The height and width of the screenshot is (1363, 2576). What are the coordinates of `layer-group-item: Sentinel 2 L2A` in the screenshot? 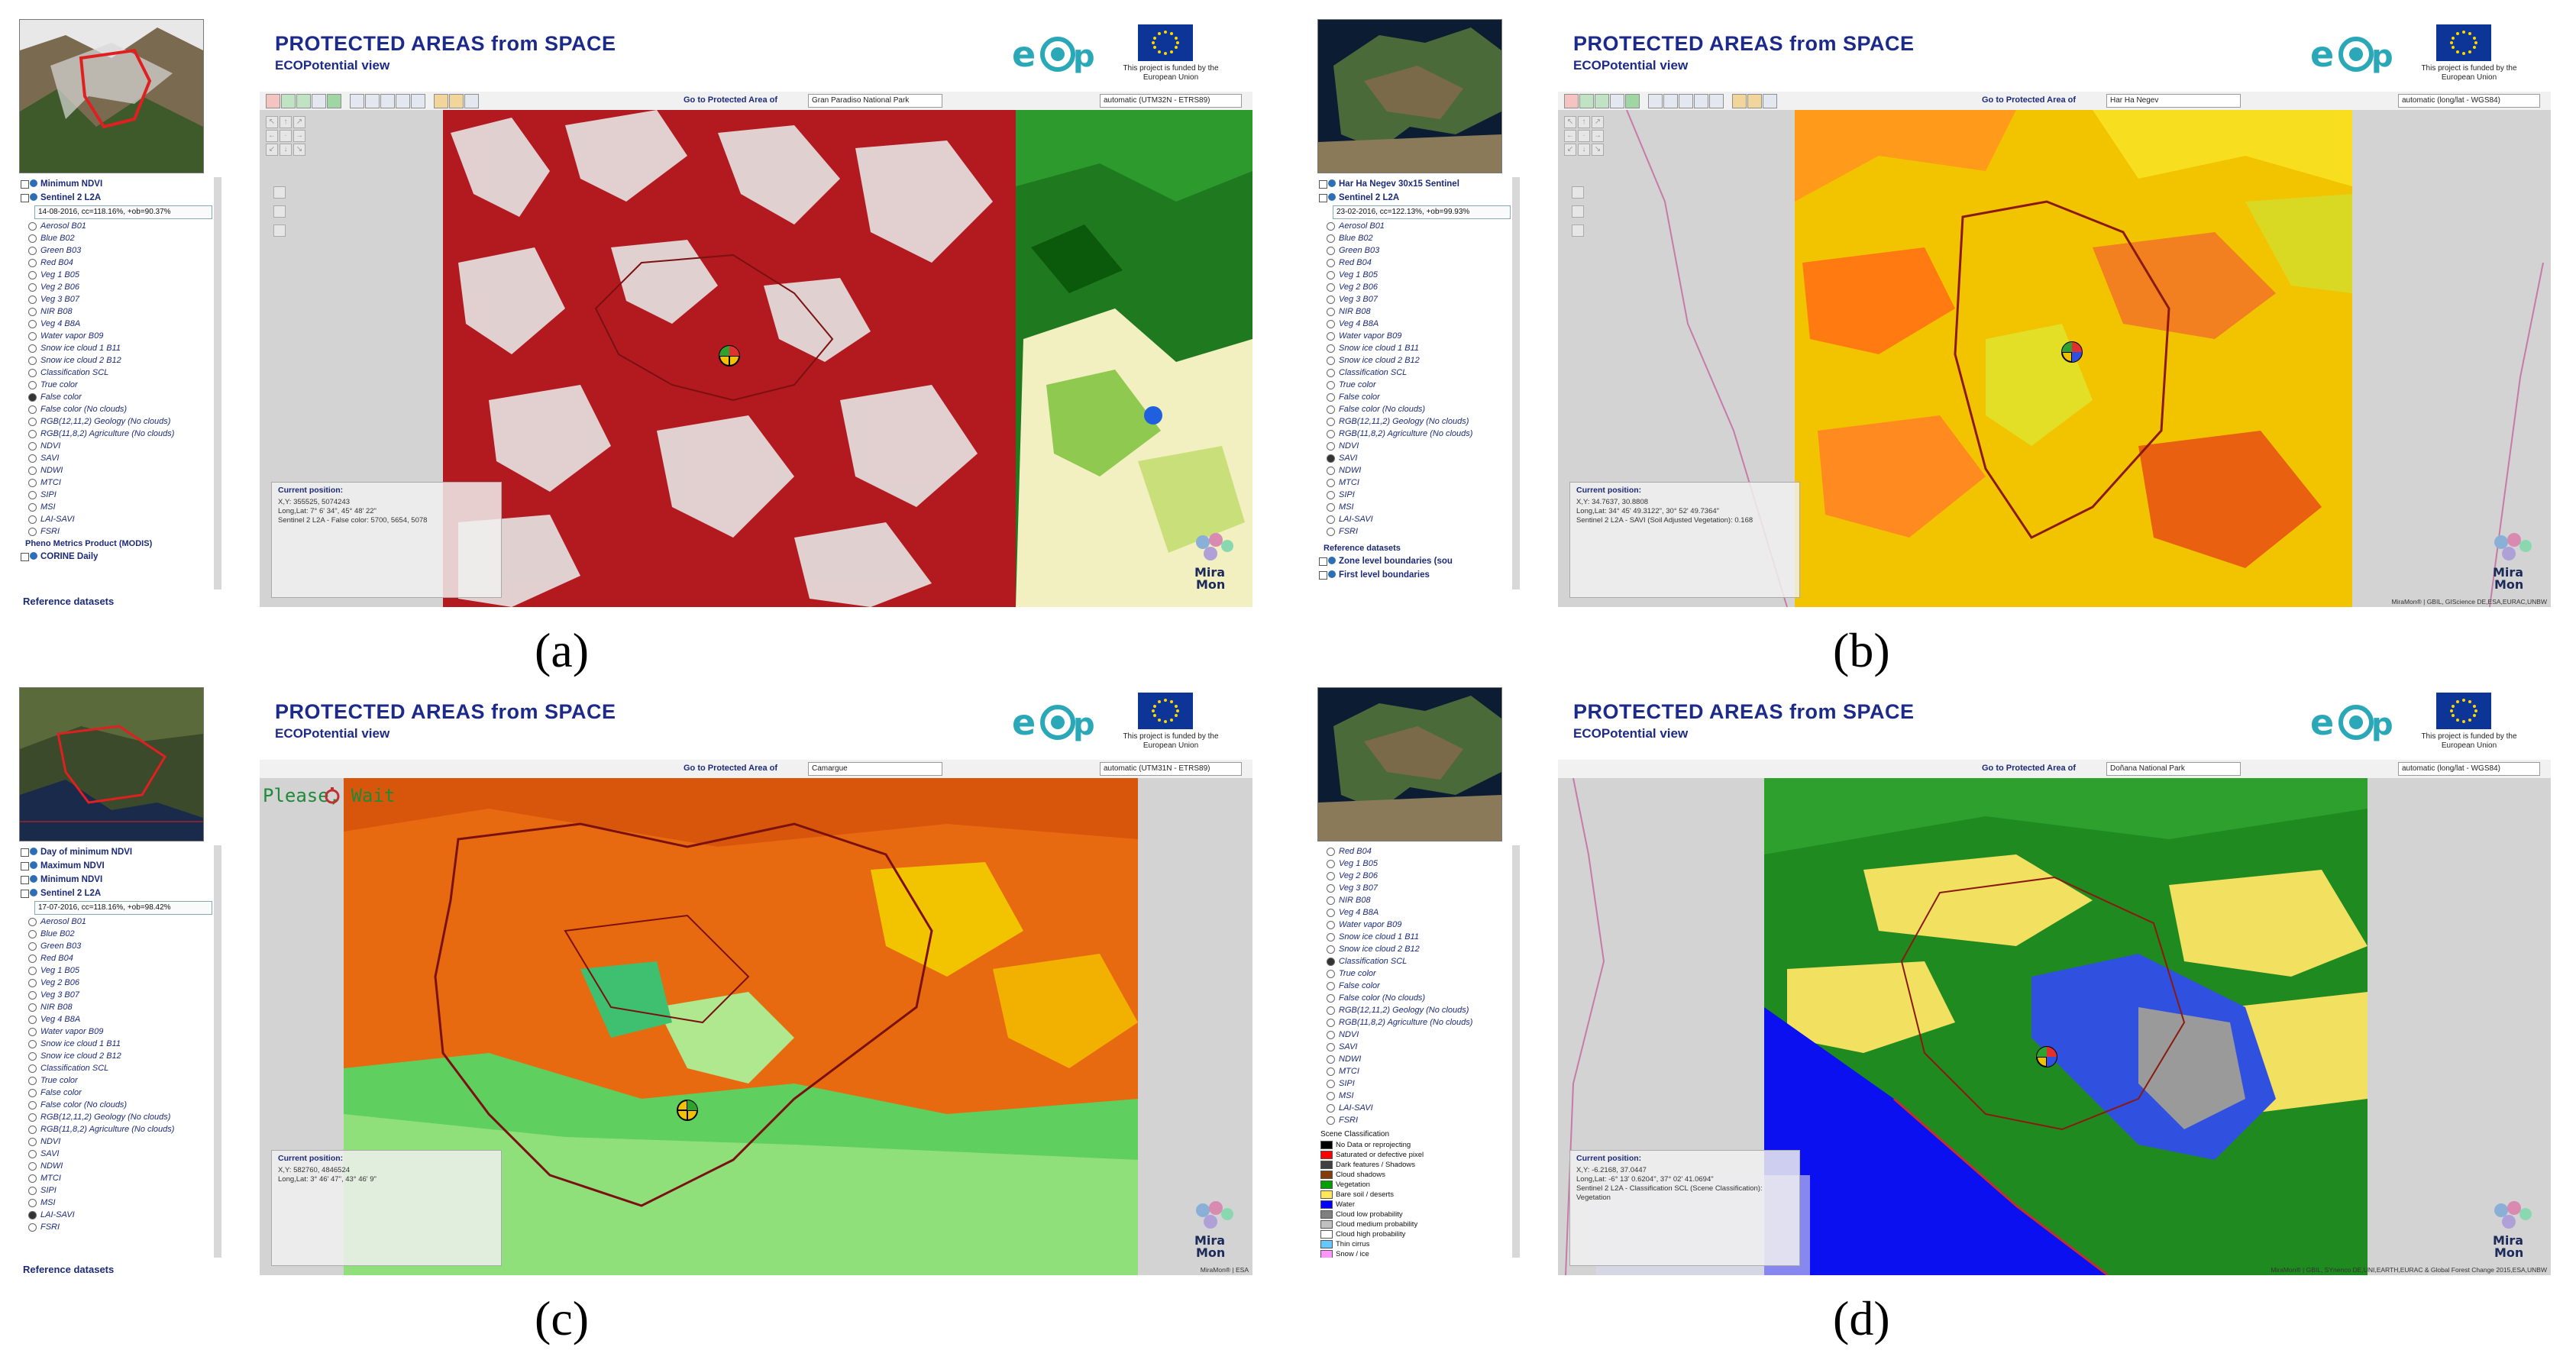 It's located at (116, 893).